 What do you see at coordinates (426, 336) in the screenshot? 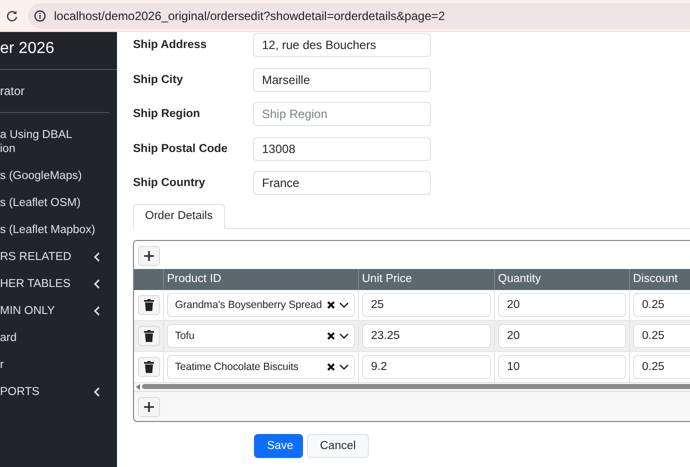
I see `unit-price-field: 23.25` at bounding box center [426, 336].